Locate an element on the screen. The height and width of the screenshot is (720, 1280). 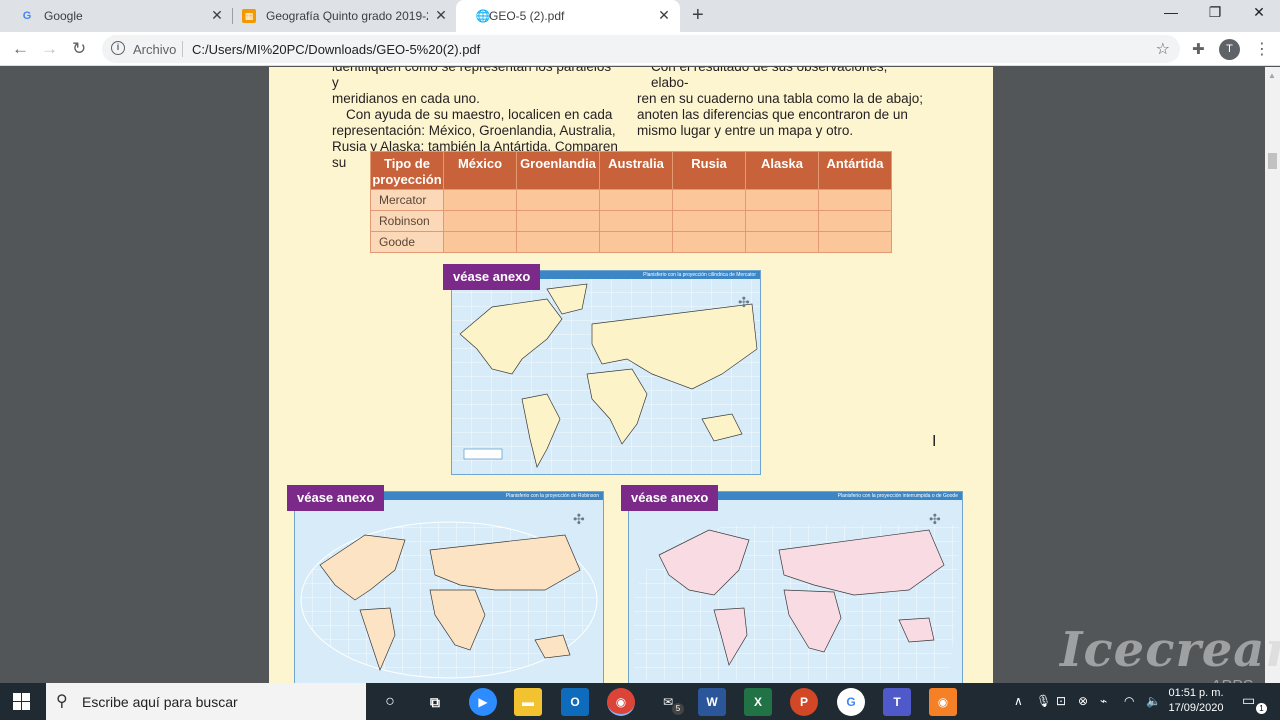
mail-badge: 5 is located at coordinates (678, 709).